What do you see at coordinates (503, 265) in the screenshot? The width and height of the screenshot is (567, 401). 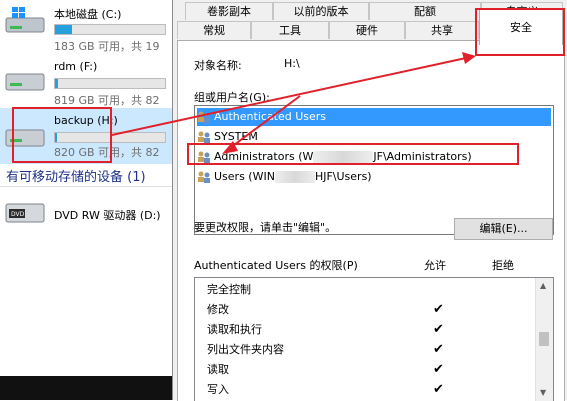 I see `deny-column-header: 拒绝` at bounding box center [503, 265].